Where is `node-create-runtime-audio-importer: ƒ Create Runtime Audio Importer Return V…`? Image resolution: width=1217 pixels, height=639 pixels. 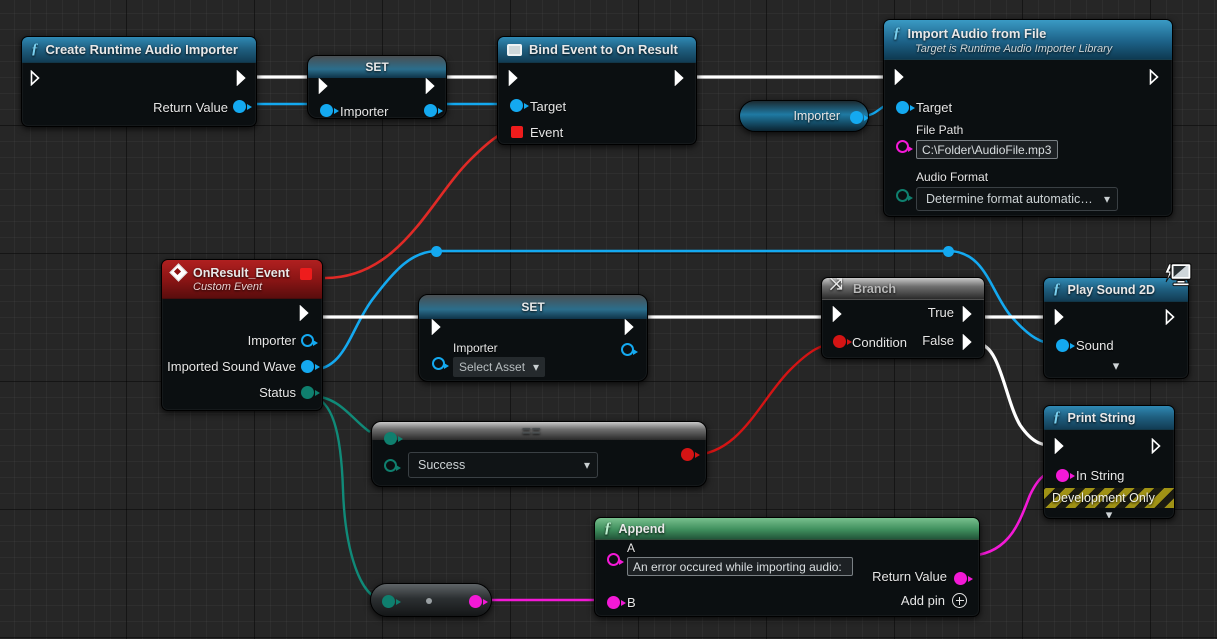
node-create-runtime-audio-importer: ƒ Create Runtime Audio Importer Return V… is located at coordinates (139, 81).